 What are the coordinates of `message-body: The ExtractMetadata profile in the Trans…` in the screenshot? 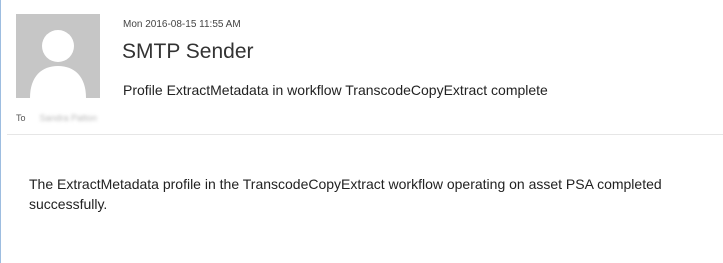 It's located at (345, 194).